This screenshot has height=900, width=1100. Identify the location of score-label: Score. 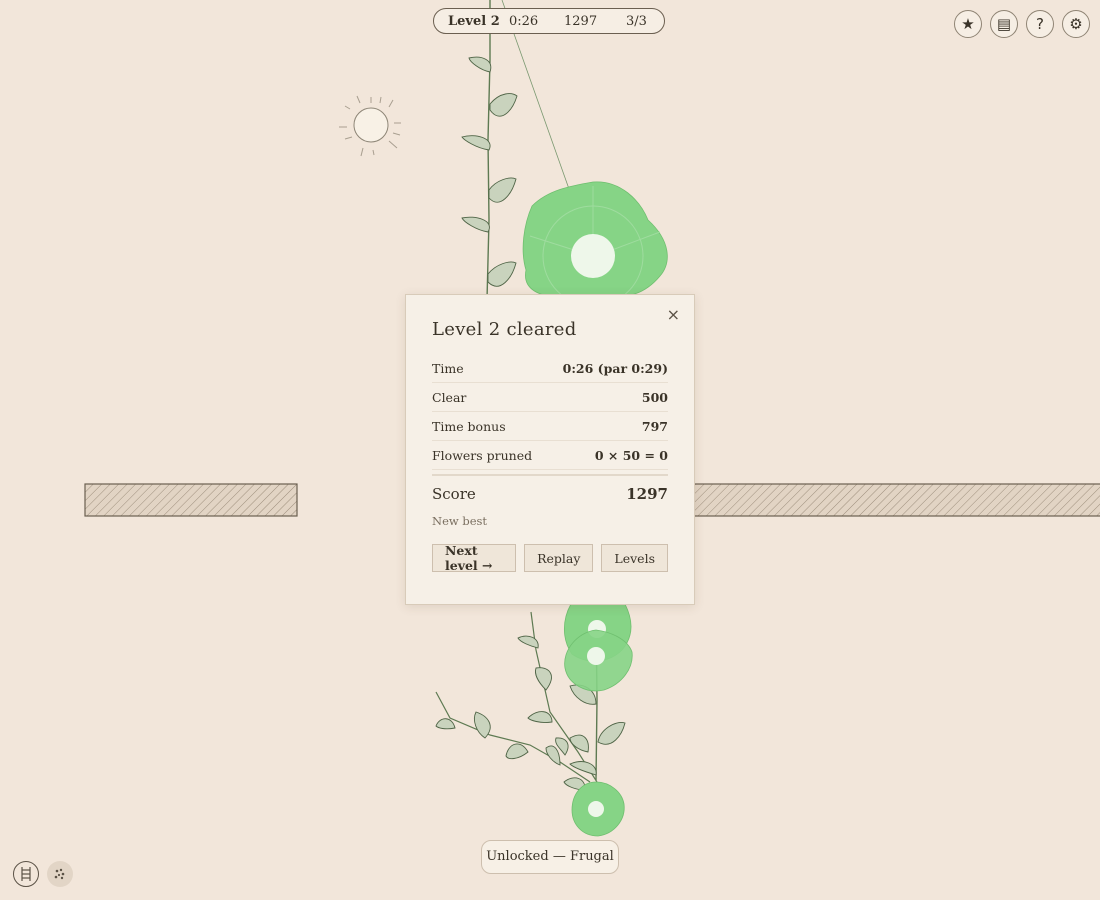
(454, 494).